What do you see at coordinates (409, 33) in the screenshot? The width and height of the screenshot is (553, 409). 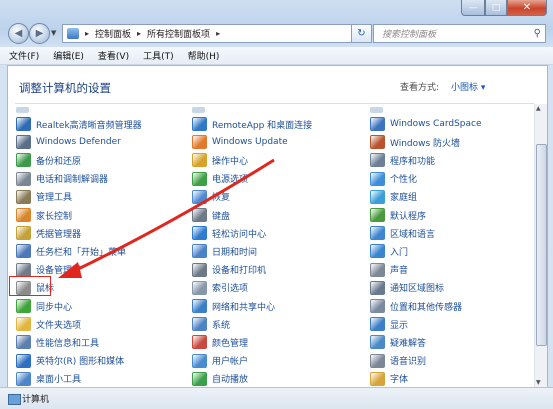 I see `search-input: 搜索控制面板` at bounding box center [409, 33].